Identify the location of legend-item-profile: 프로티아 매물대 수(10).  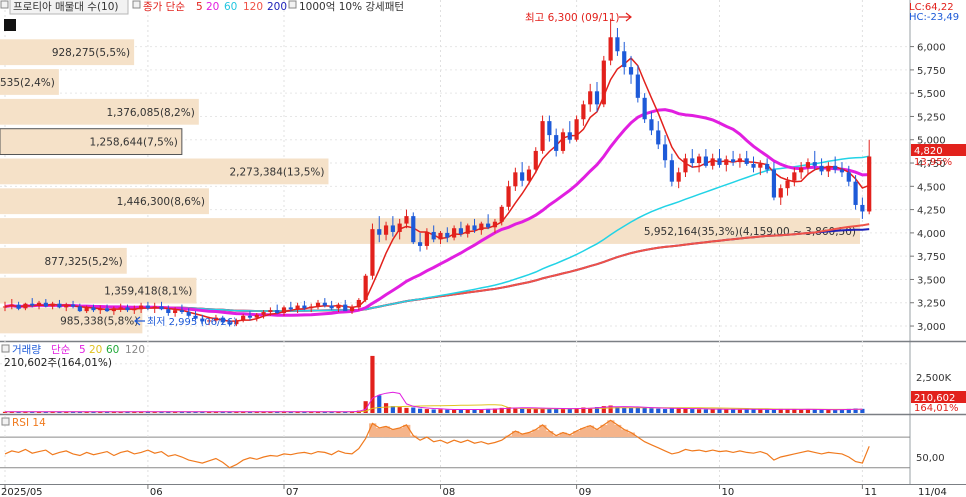
(66, 7).